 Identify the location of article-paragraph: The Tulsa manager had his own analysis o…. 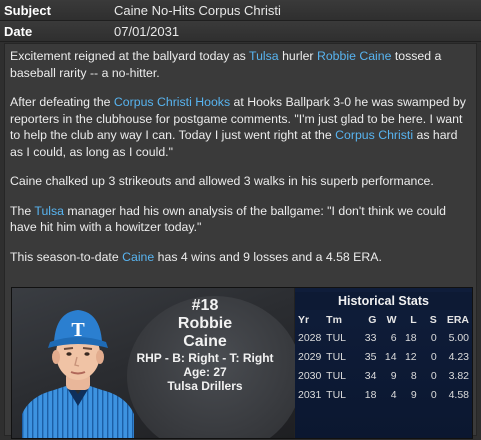
(240, 219).